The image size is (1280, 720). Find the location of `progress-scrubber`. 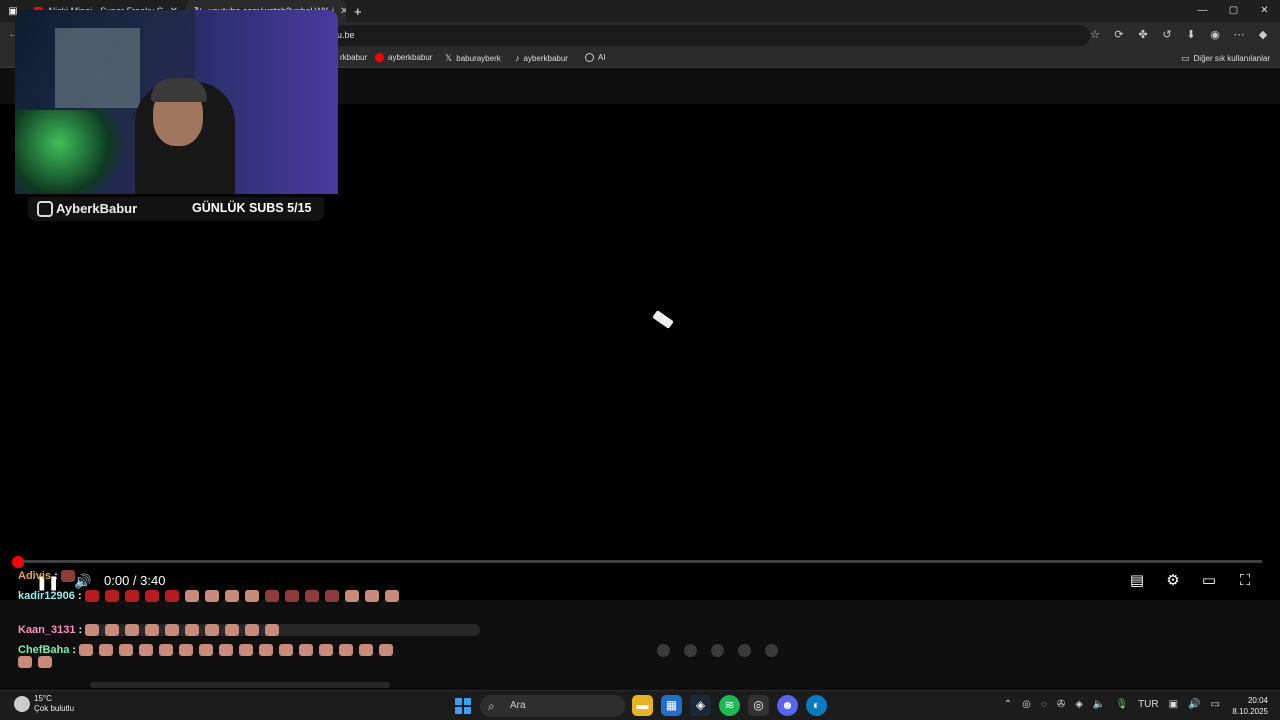

progress-scrubber is located at coordinates (18, 562).